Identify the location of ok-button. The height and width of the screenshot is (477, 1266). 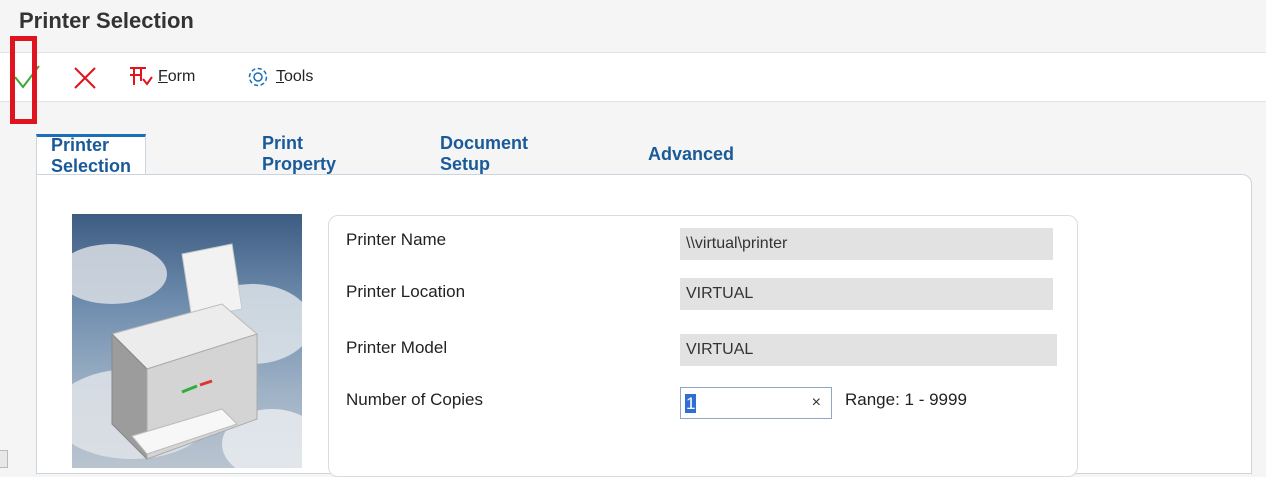
(27, 77).